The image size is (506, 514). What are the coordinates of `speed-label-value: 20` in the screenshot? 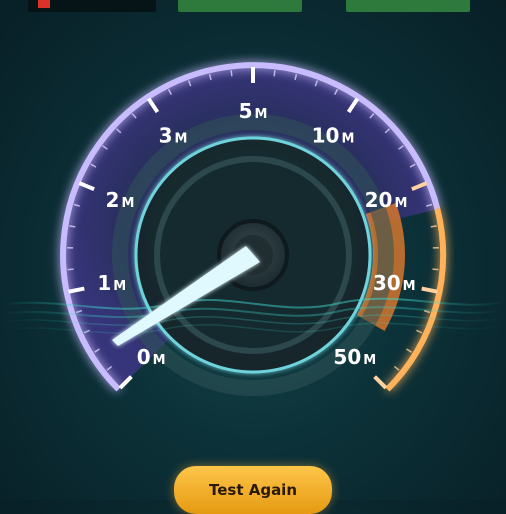 It's located at (379, 200).